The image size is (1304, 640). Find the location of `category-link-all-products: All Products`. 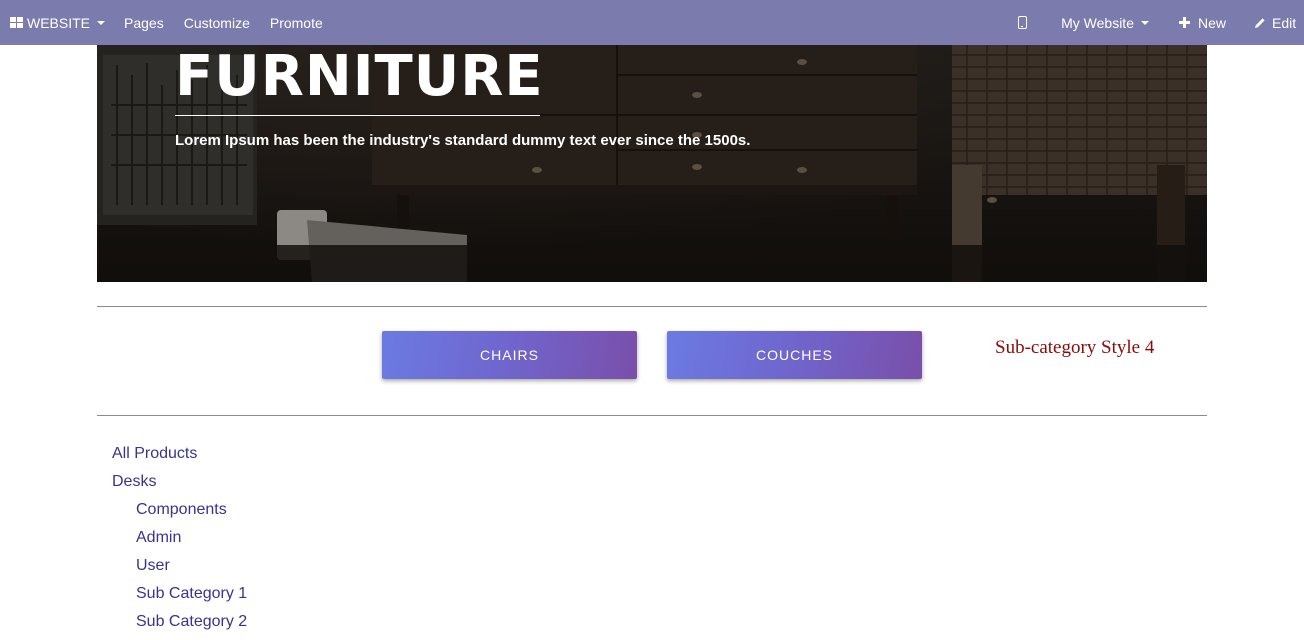

category-link-all-products: All Products is located at coordinates (179, 458).